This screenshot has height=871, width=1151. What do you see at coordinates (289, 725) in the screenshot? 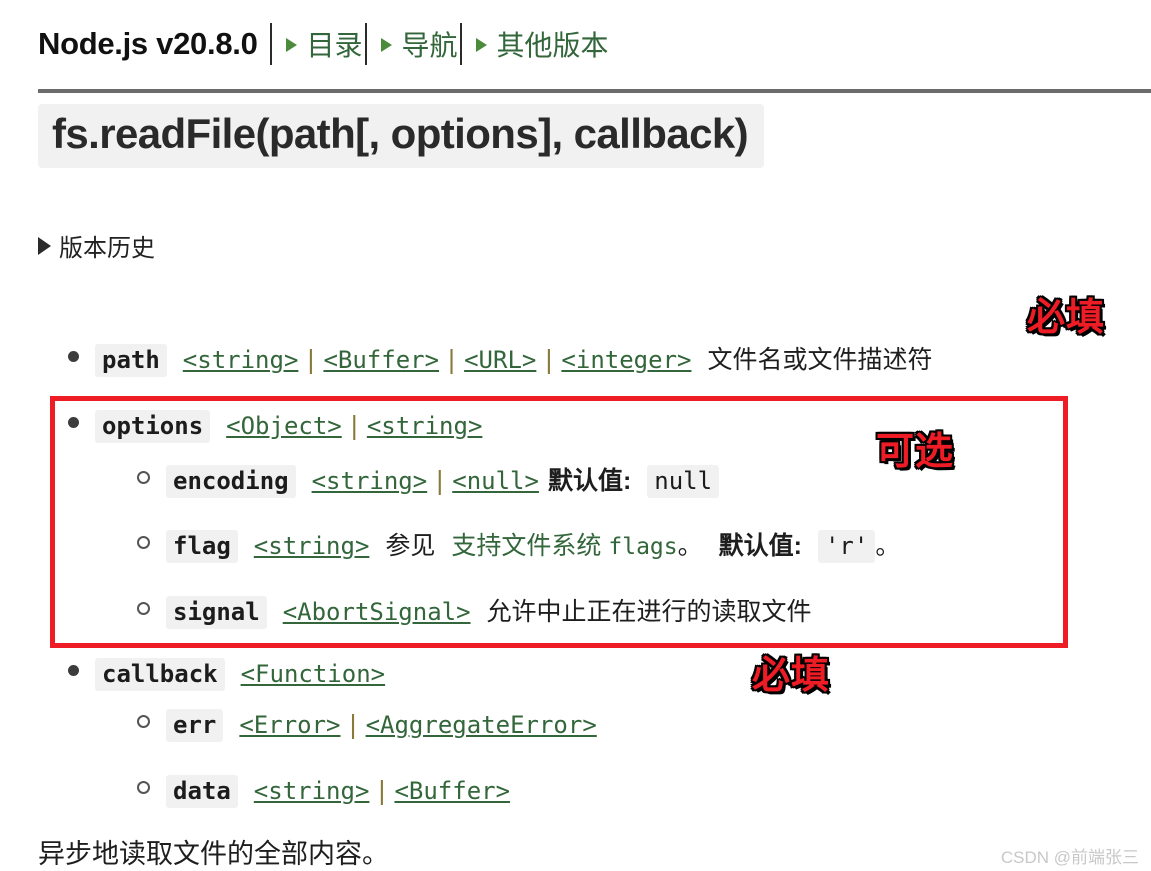
I see `type-link-error: <Error>` at bounding box center [289, 725].